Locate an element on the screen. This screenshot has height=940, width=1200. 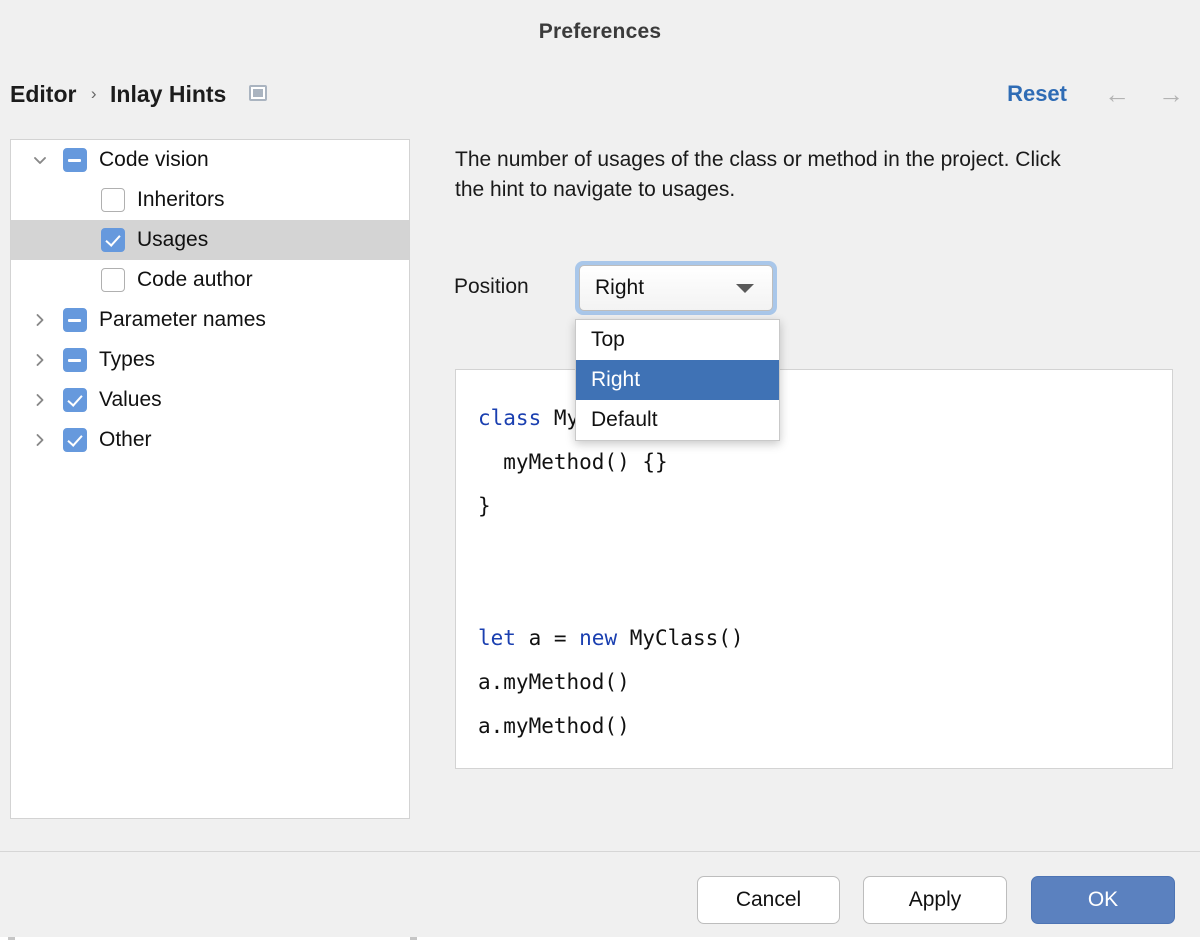
code-keyword: let is located at coordinates (497, 638).